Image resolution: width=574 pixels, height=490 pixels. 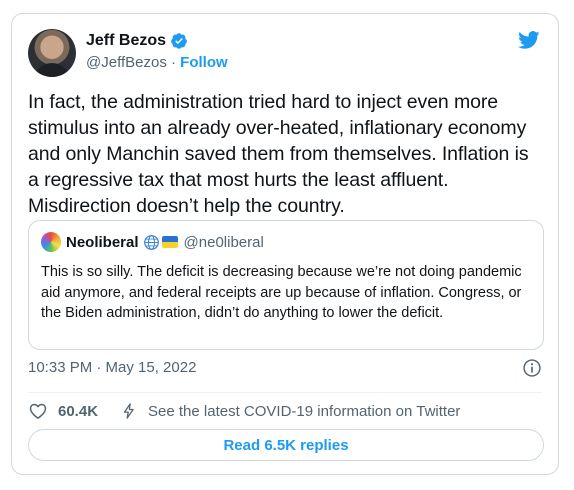 I want to click on verified-badge-icon, so click(x=179, y=41).